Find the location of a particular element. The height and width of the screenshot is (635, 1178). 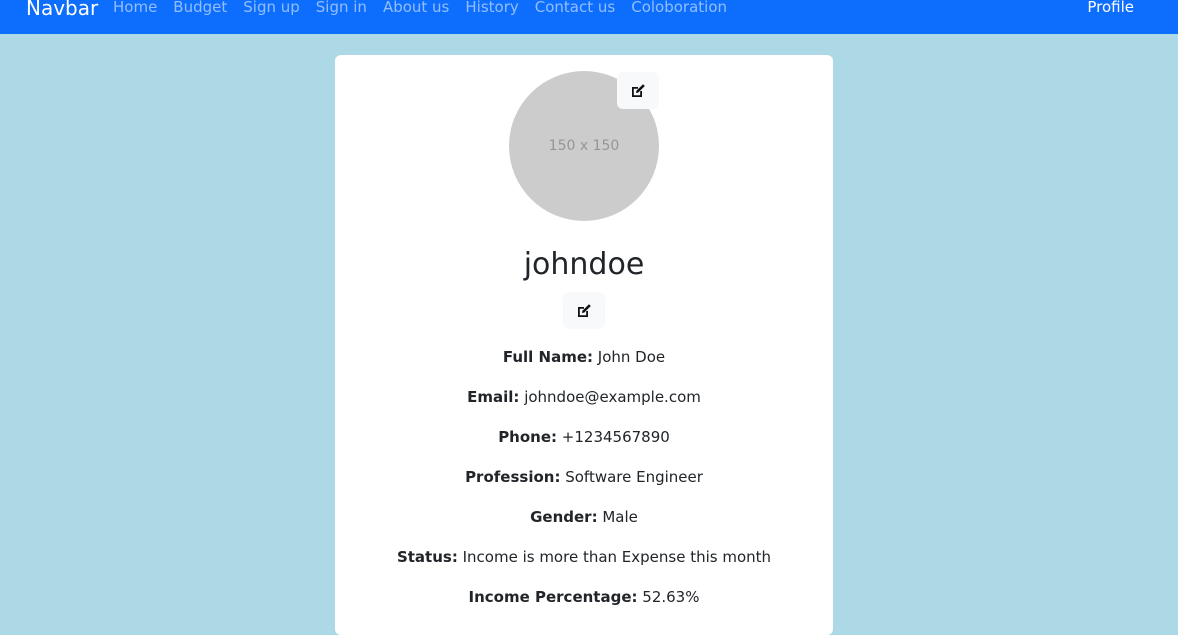

nav-link-history: History is located at coordinates (491, 8).